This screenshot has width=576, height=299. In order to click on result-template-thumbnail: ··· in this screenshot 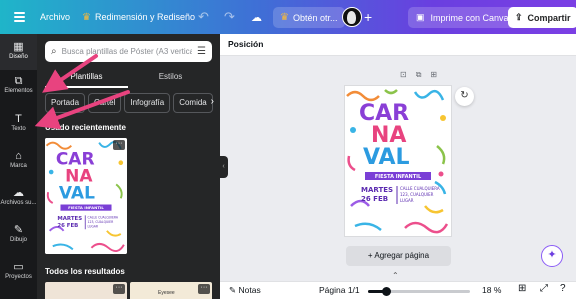, I will do `click(86, 290)`.